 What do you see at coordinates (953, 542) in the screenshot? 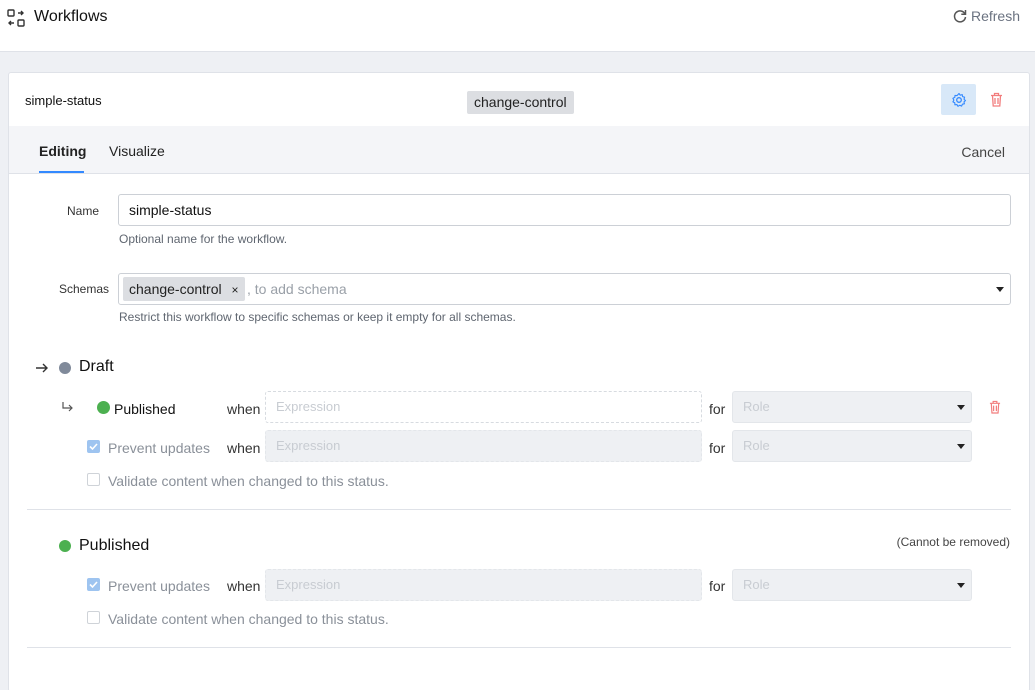
I see `cannot-remove-note: (Cannot be removed)` at bounding box center [953, 542].